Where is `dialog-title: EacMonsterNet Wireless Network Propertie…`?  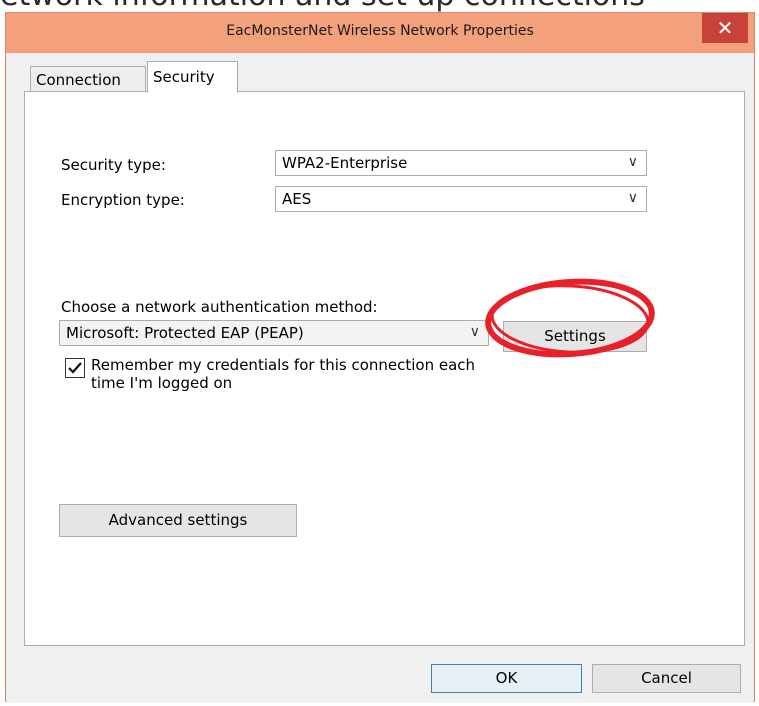 dialog-title: EacMonsterNet Wireless Network Propertie… is located at coordinates (380, 31).